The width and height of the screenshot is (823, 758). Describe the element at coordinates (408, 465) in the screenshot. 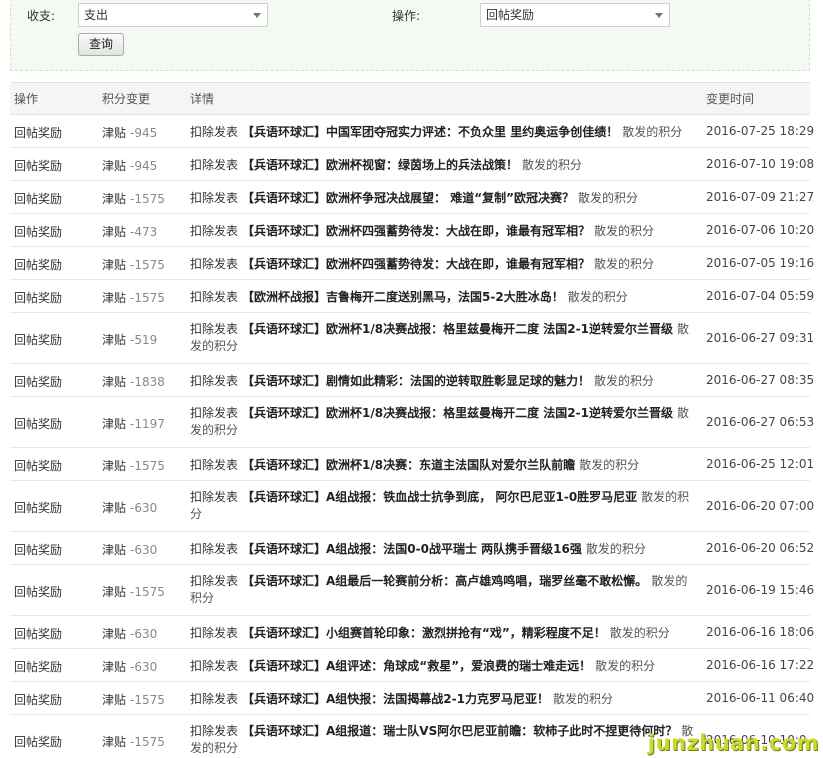

I see `thread-link: 【兵语环球汇】欧洲杯1/8决赛：东道主法国队对爱尔兰队前瞻` at that location.